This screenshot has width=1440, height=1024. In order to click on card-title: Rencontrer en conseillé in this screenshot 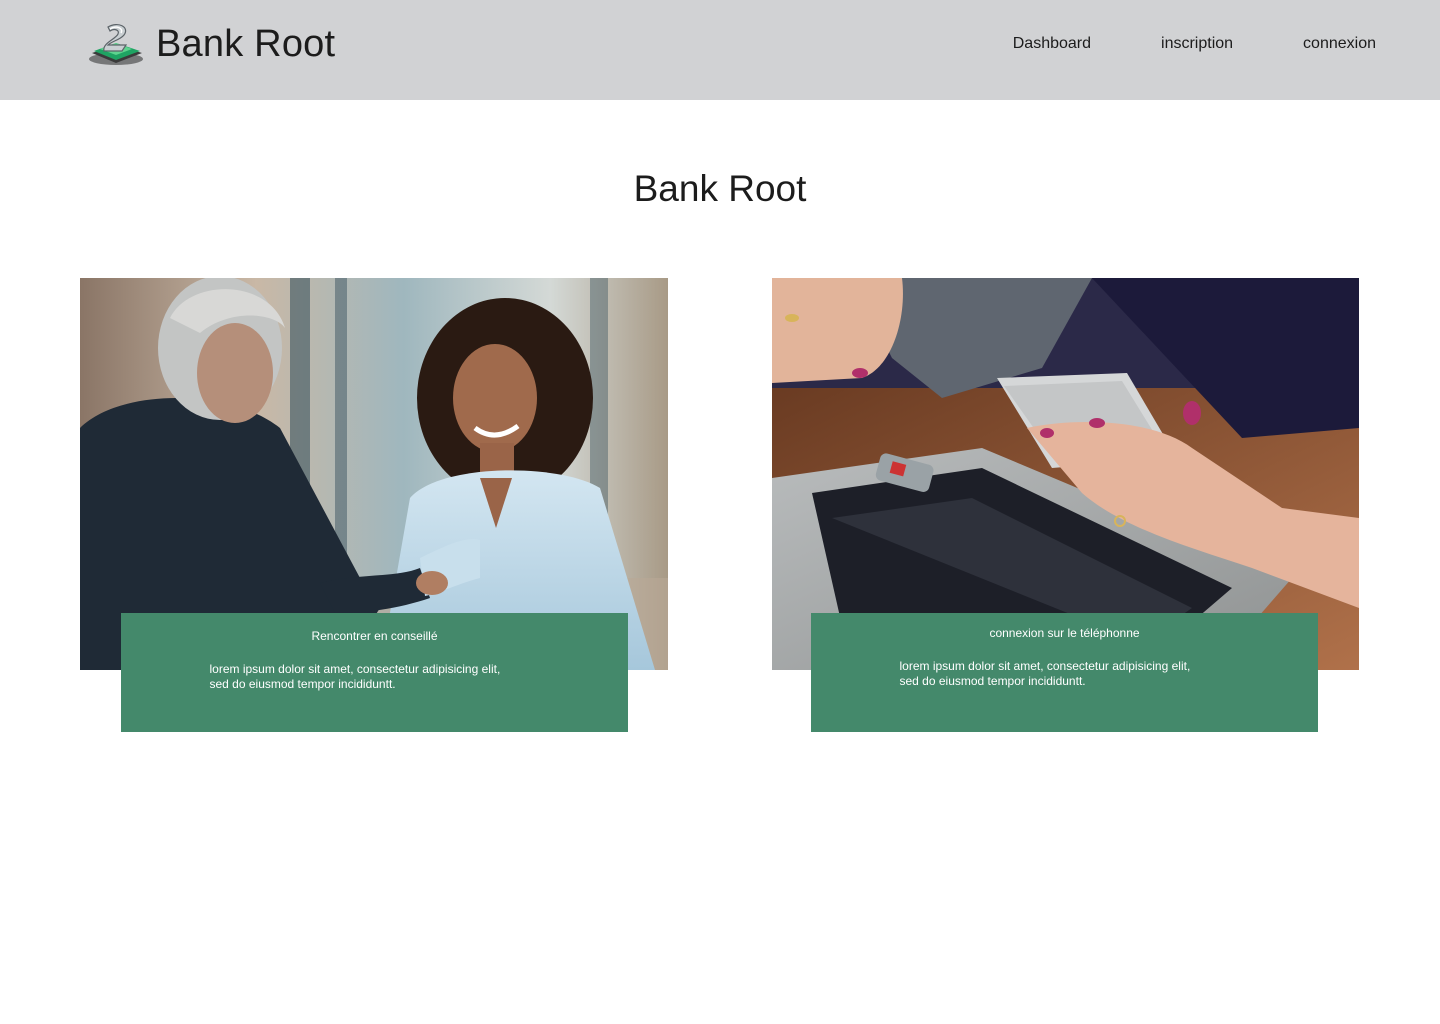, I will do `click(374, 636)`.